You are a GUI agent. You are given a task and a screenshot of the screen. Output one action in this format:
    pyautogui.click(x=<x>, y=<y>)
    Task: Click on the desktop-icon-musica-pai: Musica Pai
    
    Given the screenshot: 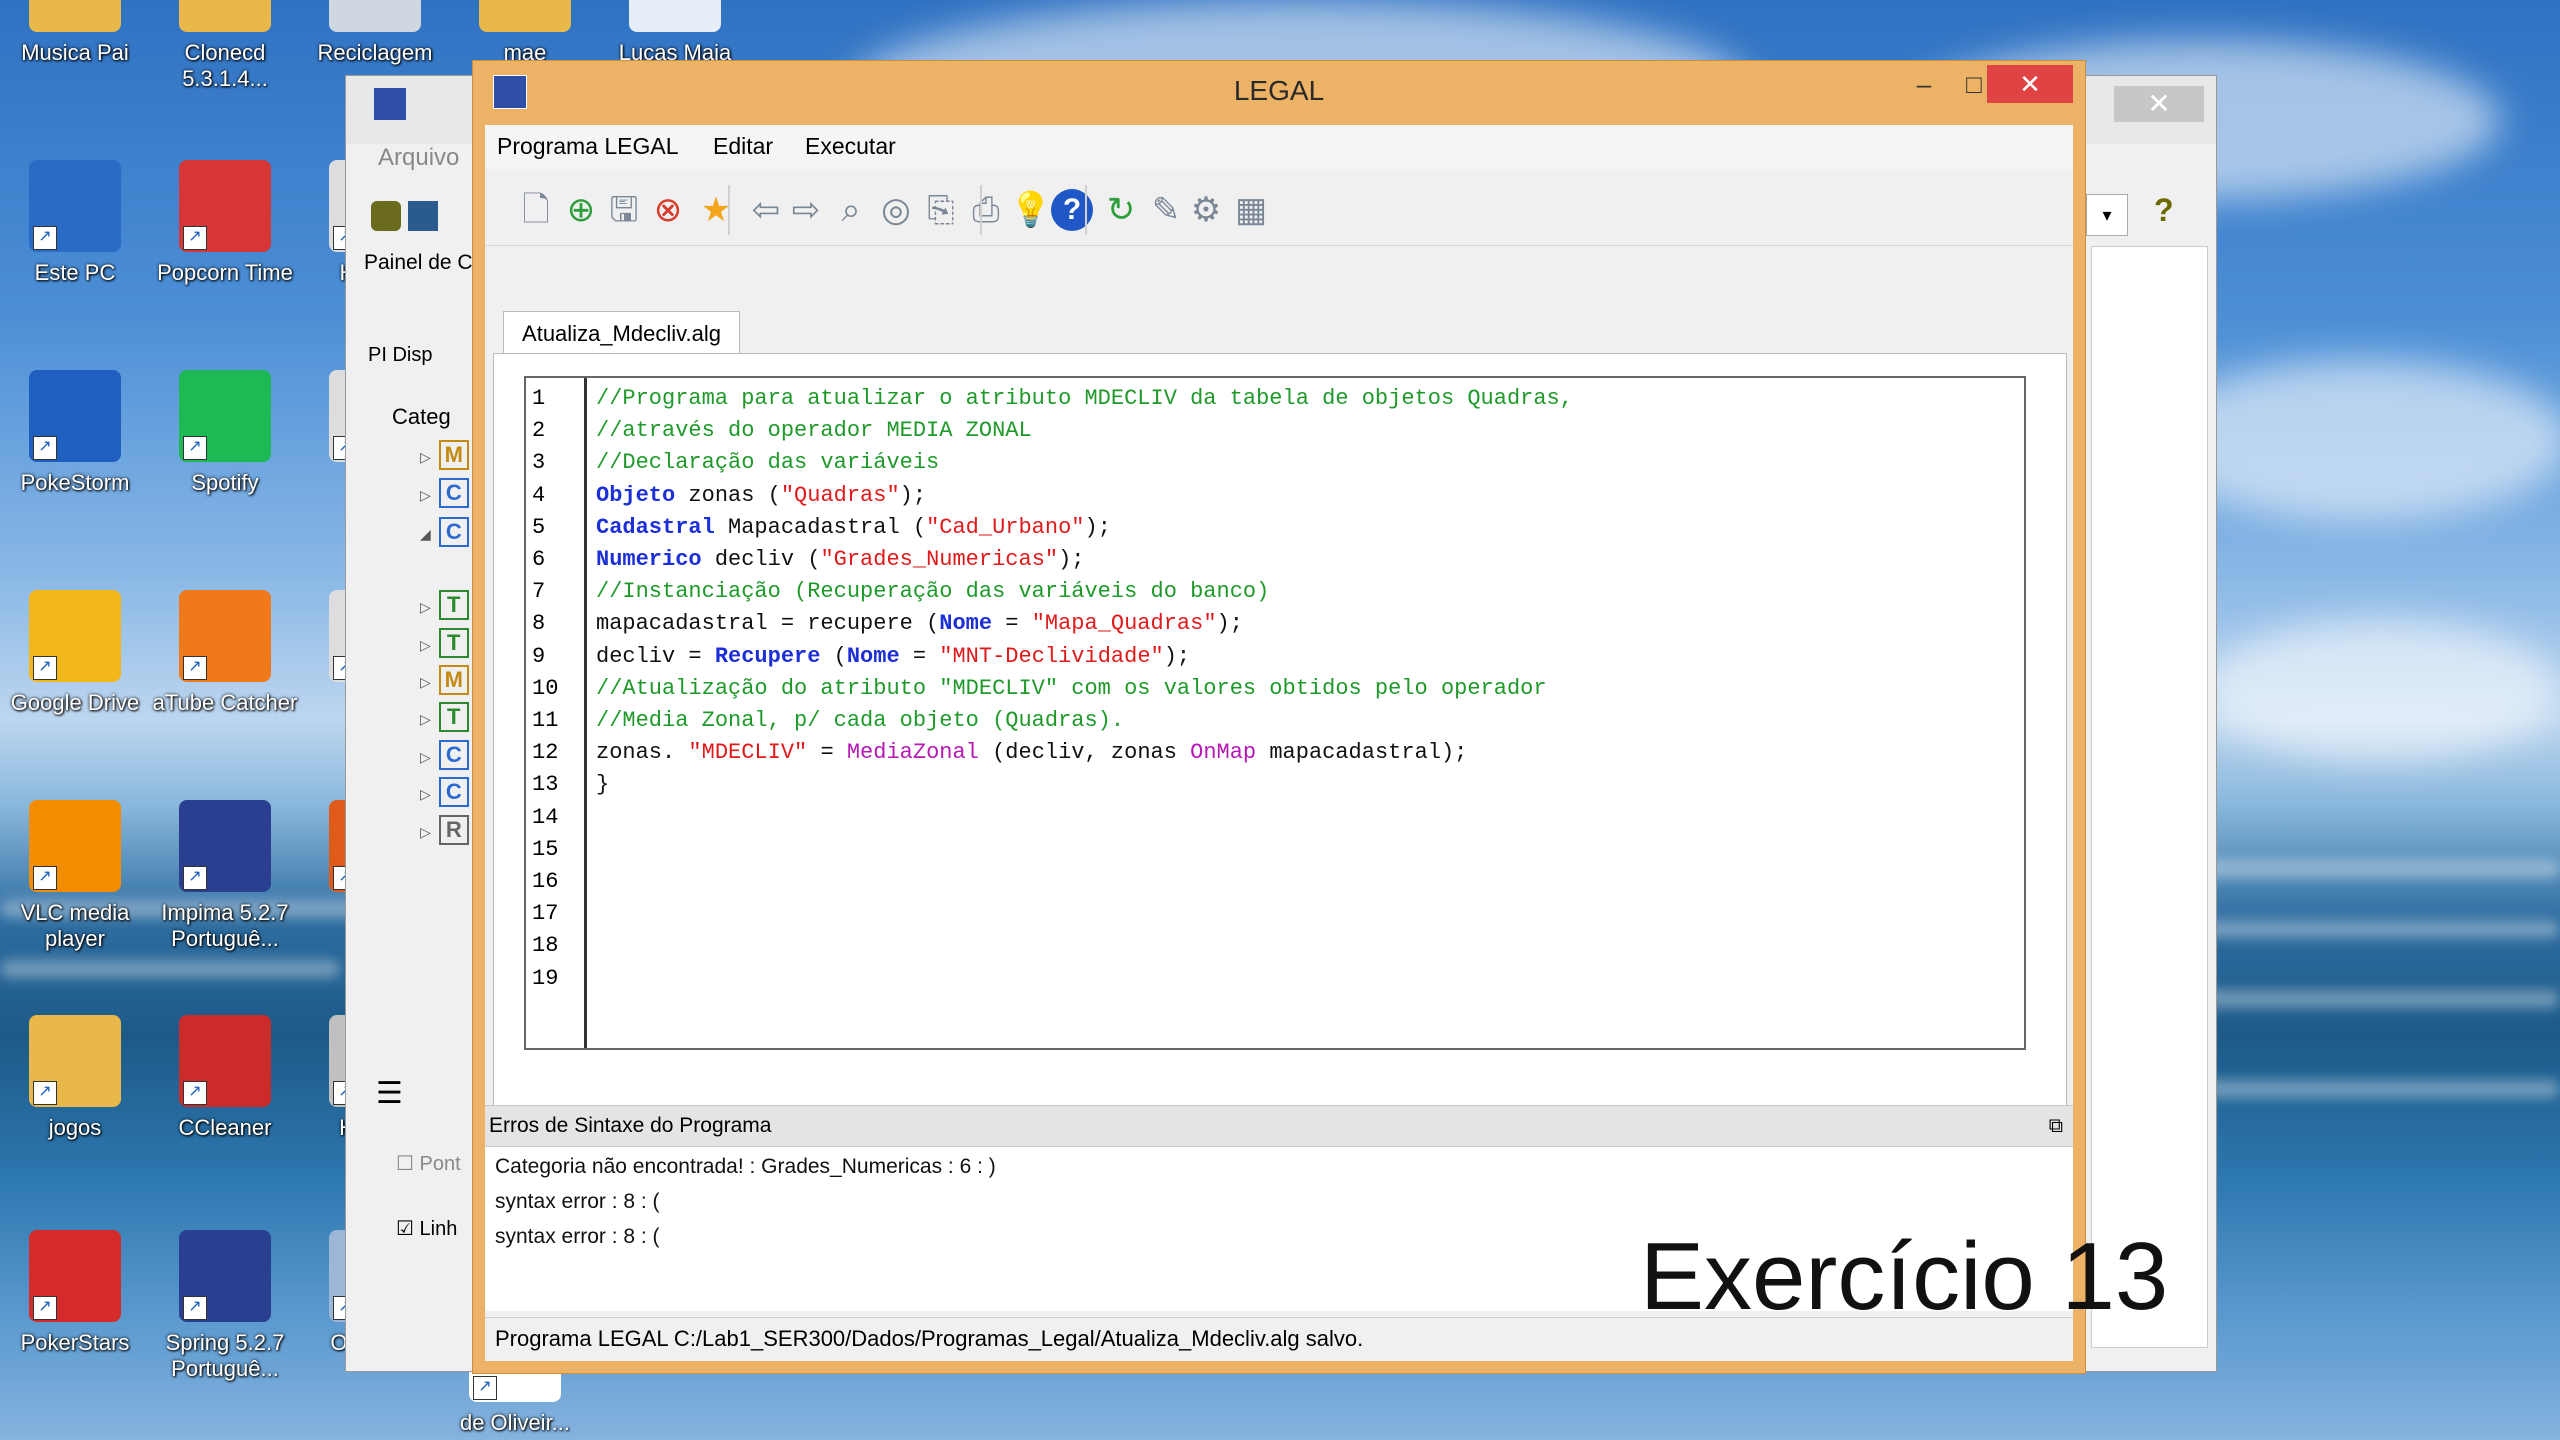 What is the action you would take?
    pyautogui.click(x=75, y=33)
    